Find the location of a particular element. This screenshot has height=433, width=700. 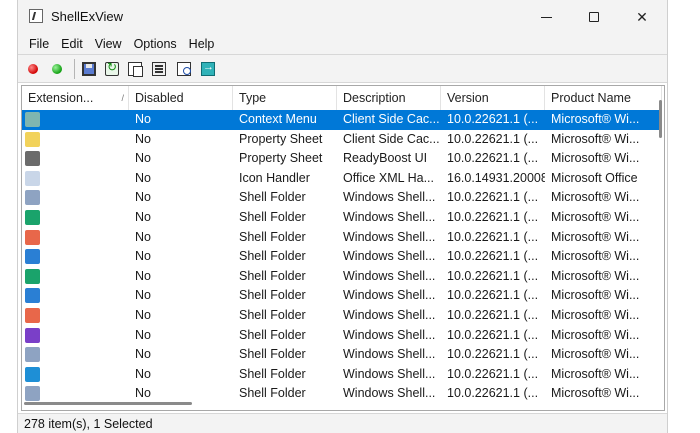

cell-type: Context Menu is located at coordinates (278, 119).